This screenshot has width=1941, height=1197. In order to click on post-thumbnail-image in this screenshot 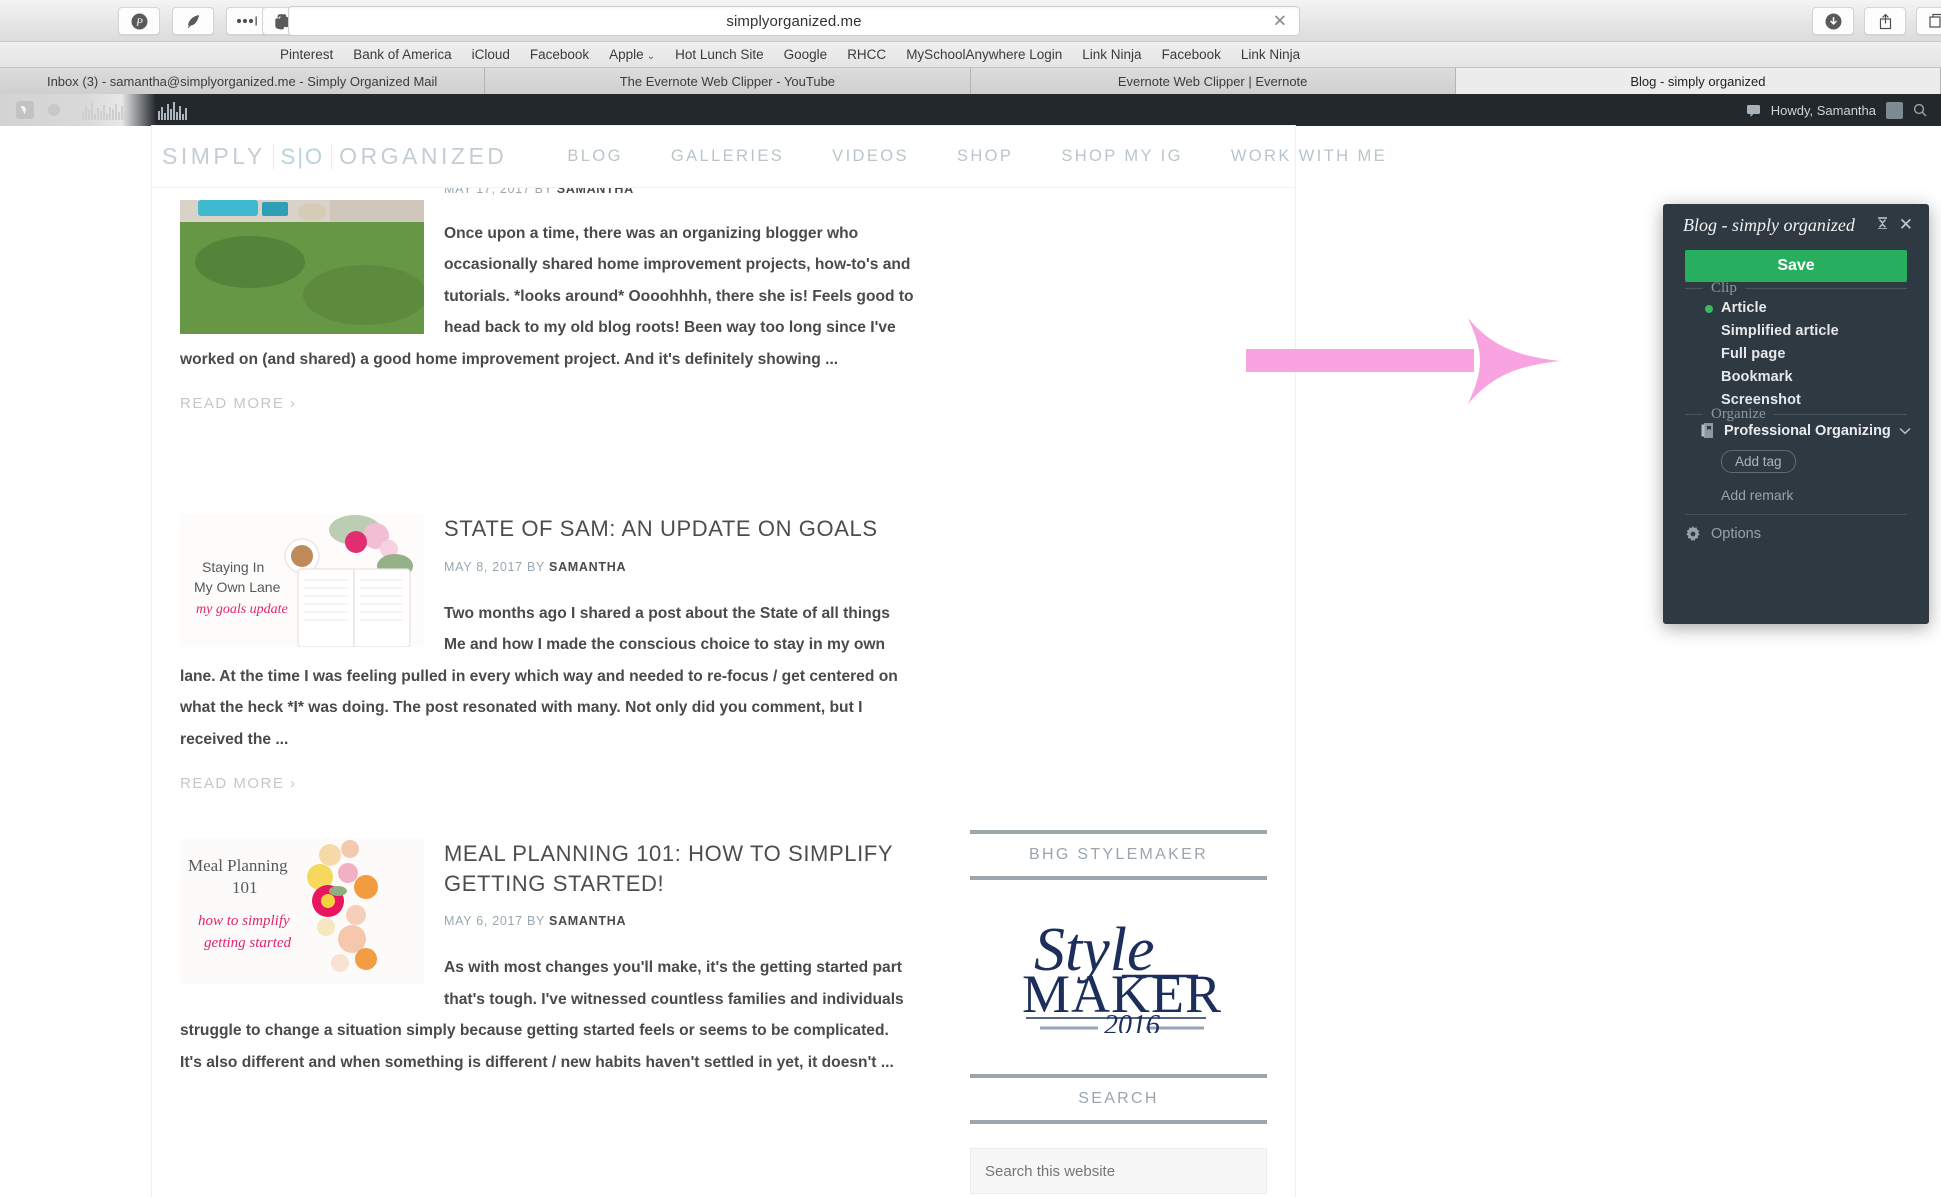, I will do `click(302, 267)`.